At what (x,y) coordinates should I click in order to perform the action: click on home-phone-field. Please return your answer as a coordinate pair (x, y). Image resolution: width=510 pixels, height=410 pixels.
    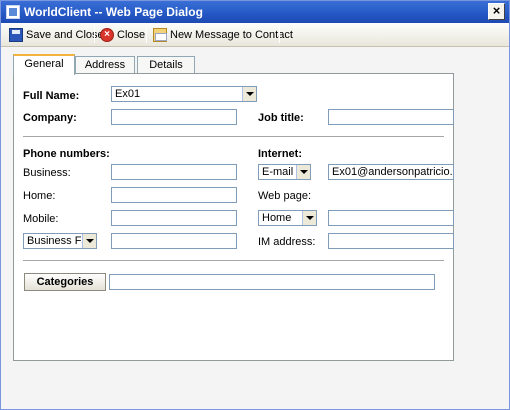
    Looking at the image, I should click on (174, 195).